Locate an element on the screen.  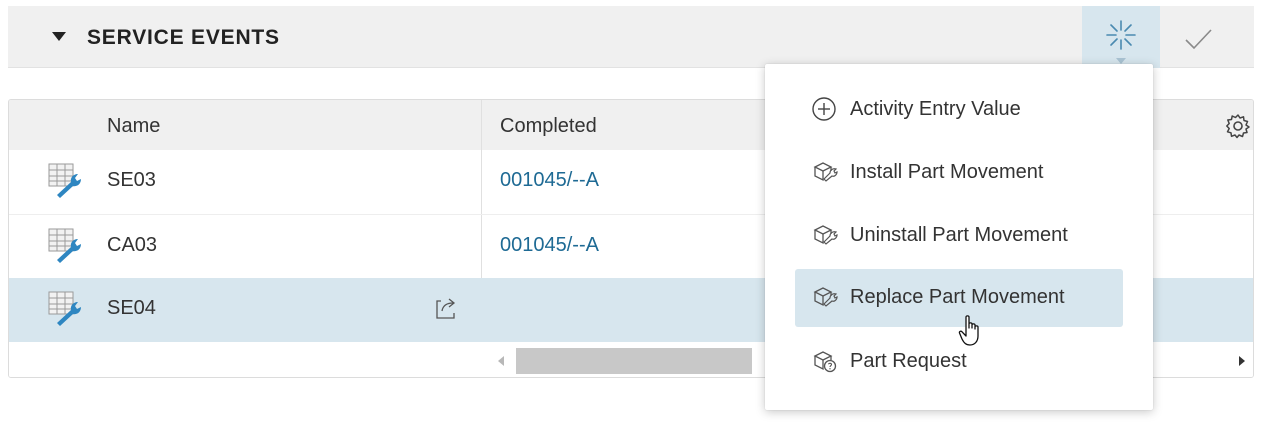
row-name: SE04 is located at coordinates (131, 308).